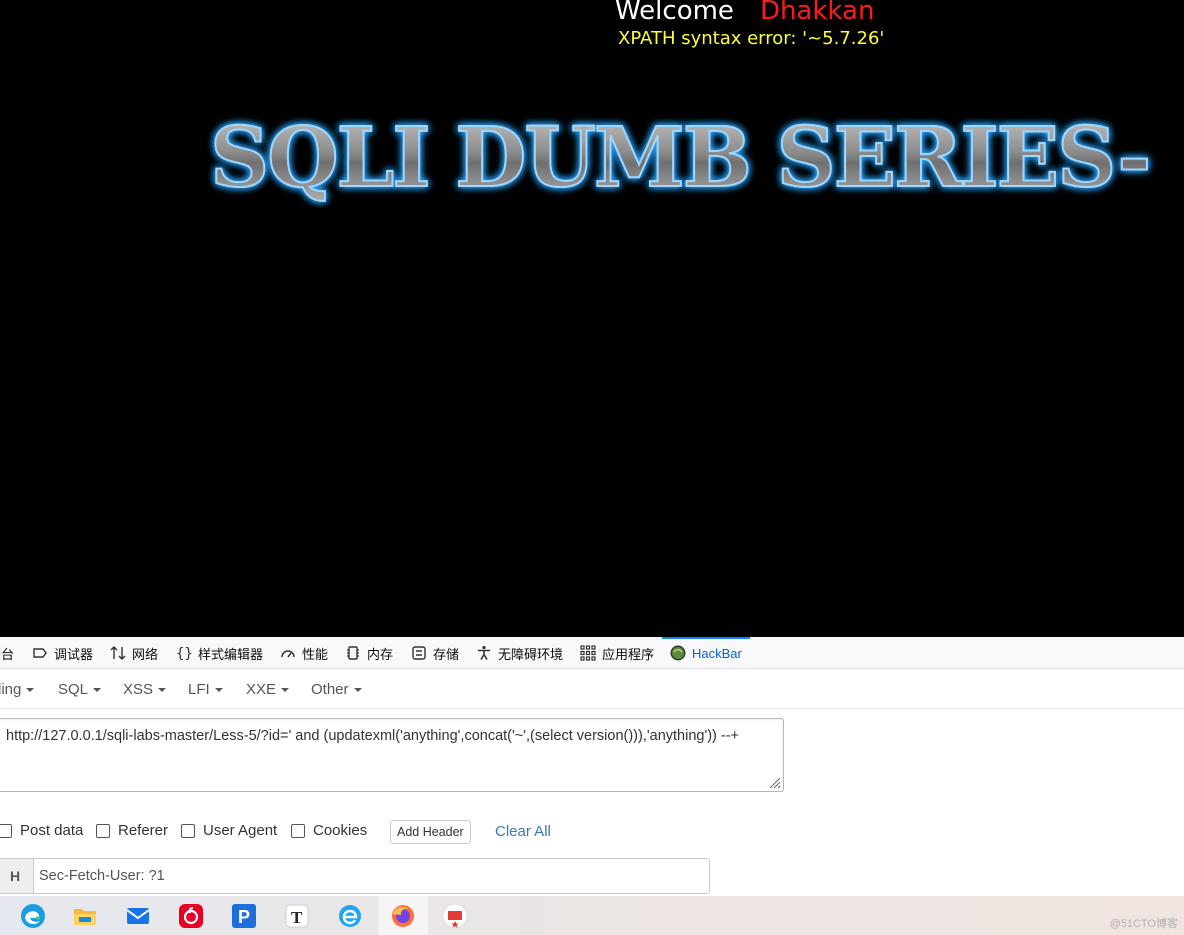 Image resolution: width=1184 pixels, height=935 pixels. I want to click on menu-xss: XSS, so click(145, 689).